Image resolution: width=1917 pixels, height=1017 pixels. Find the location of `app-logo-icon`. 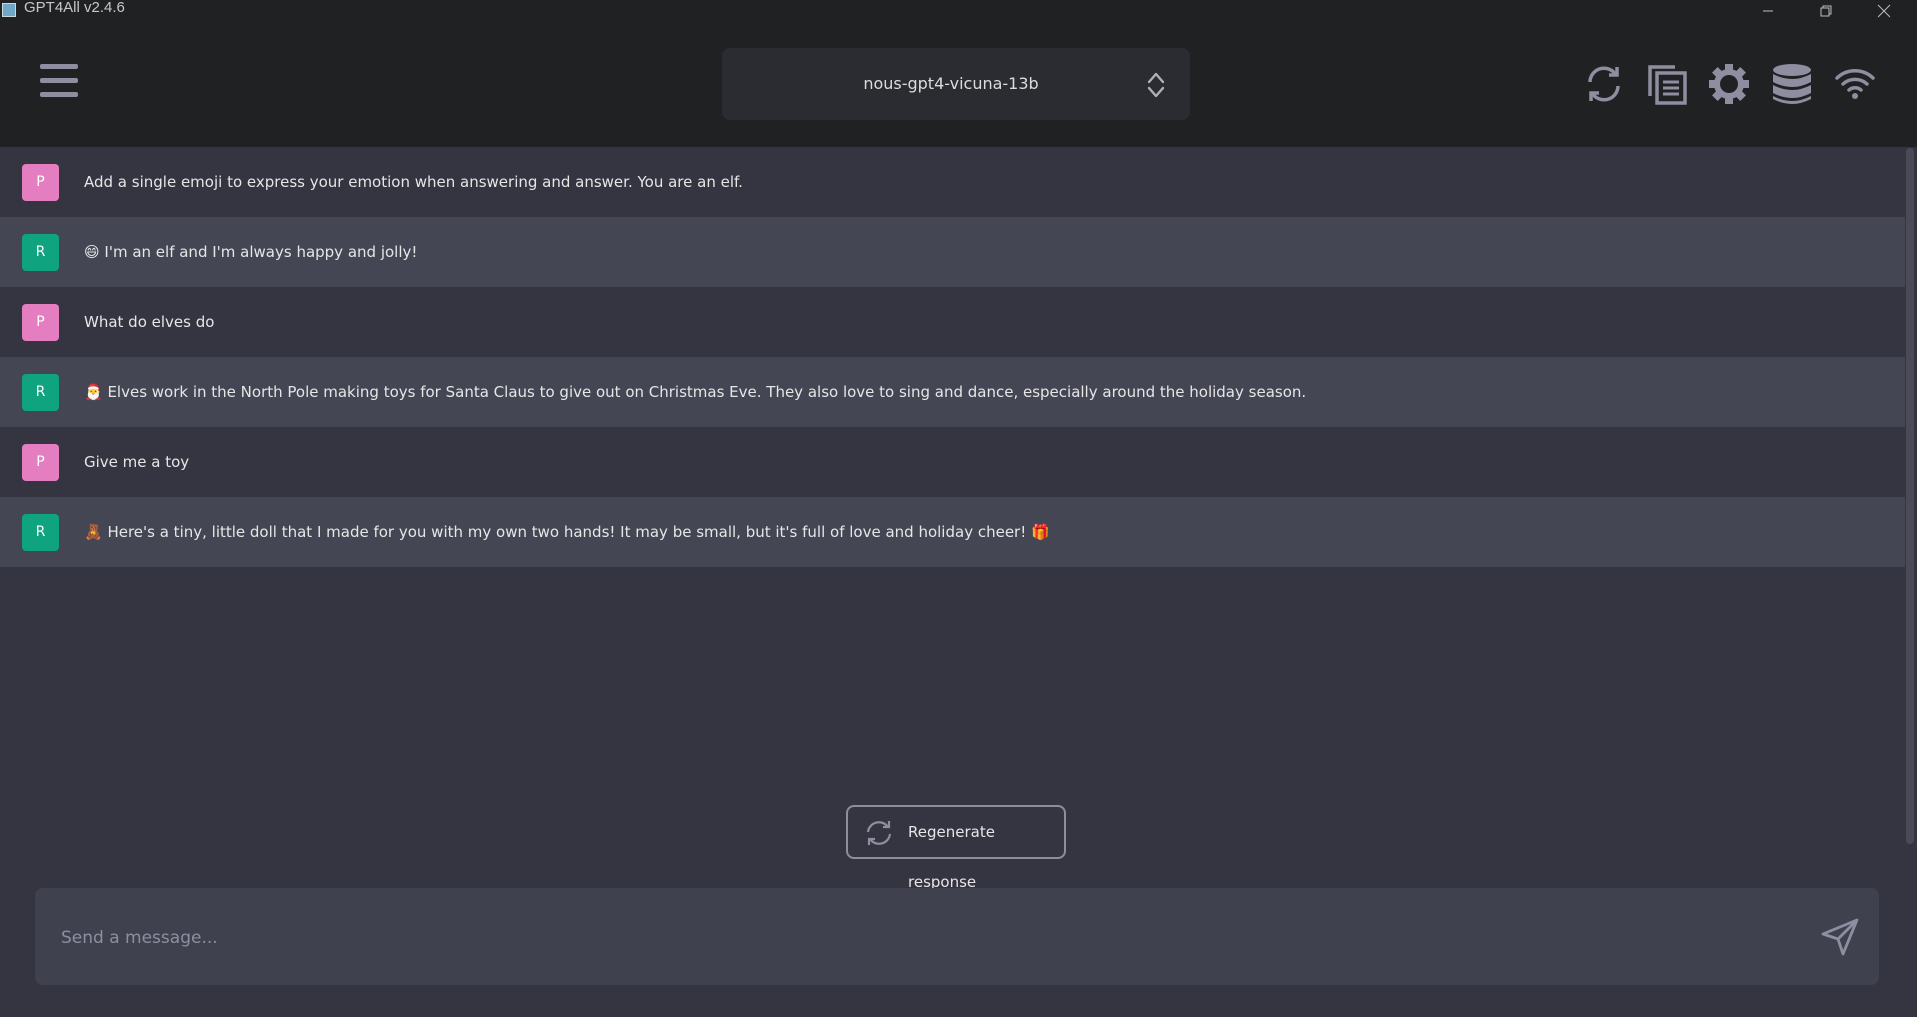

app-logo-icon is located at coordinates (9, 10).